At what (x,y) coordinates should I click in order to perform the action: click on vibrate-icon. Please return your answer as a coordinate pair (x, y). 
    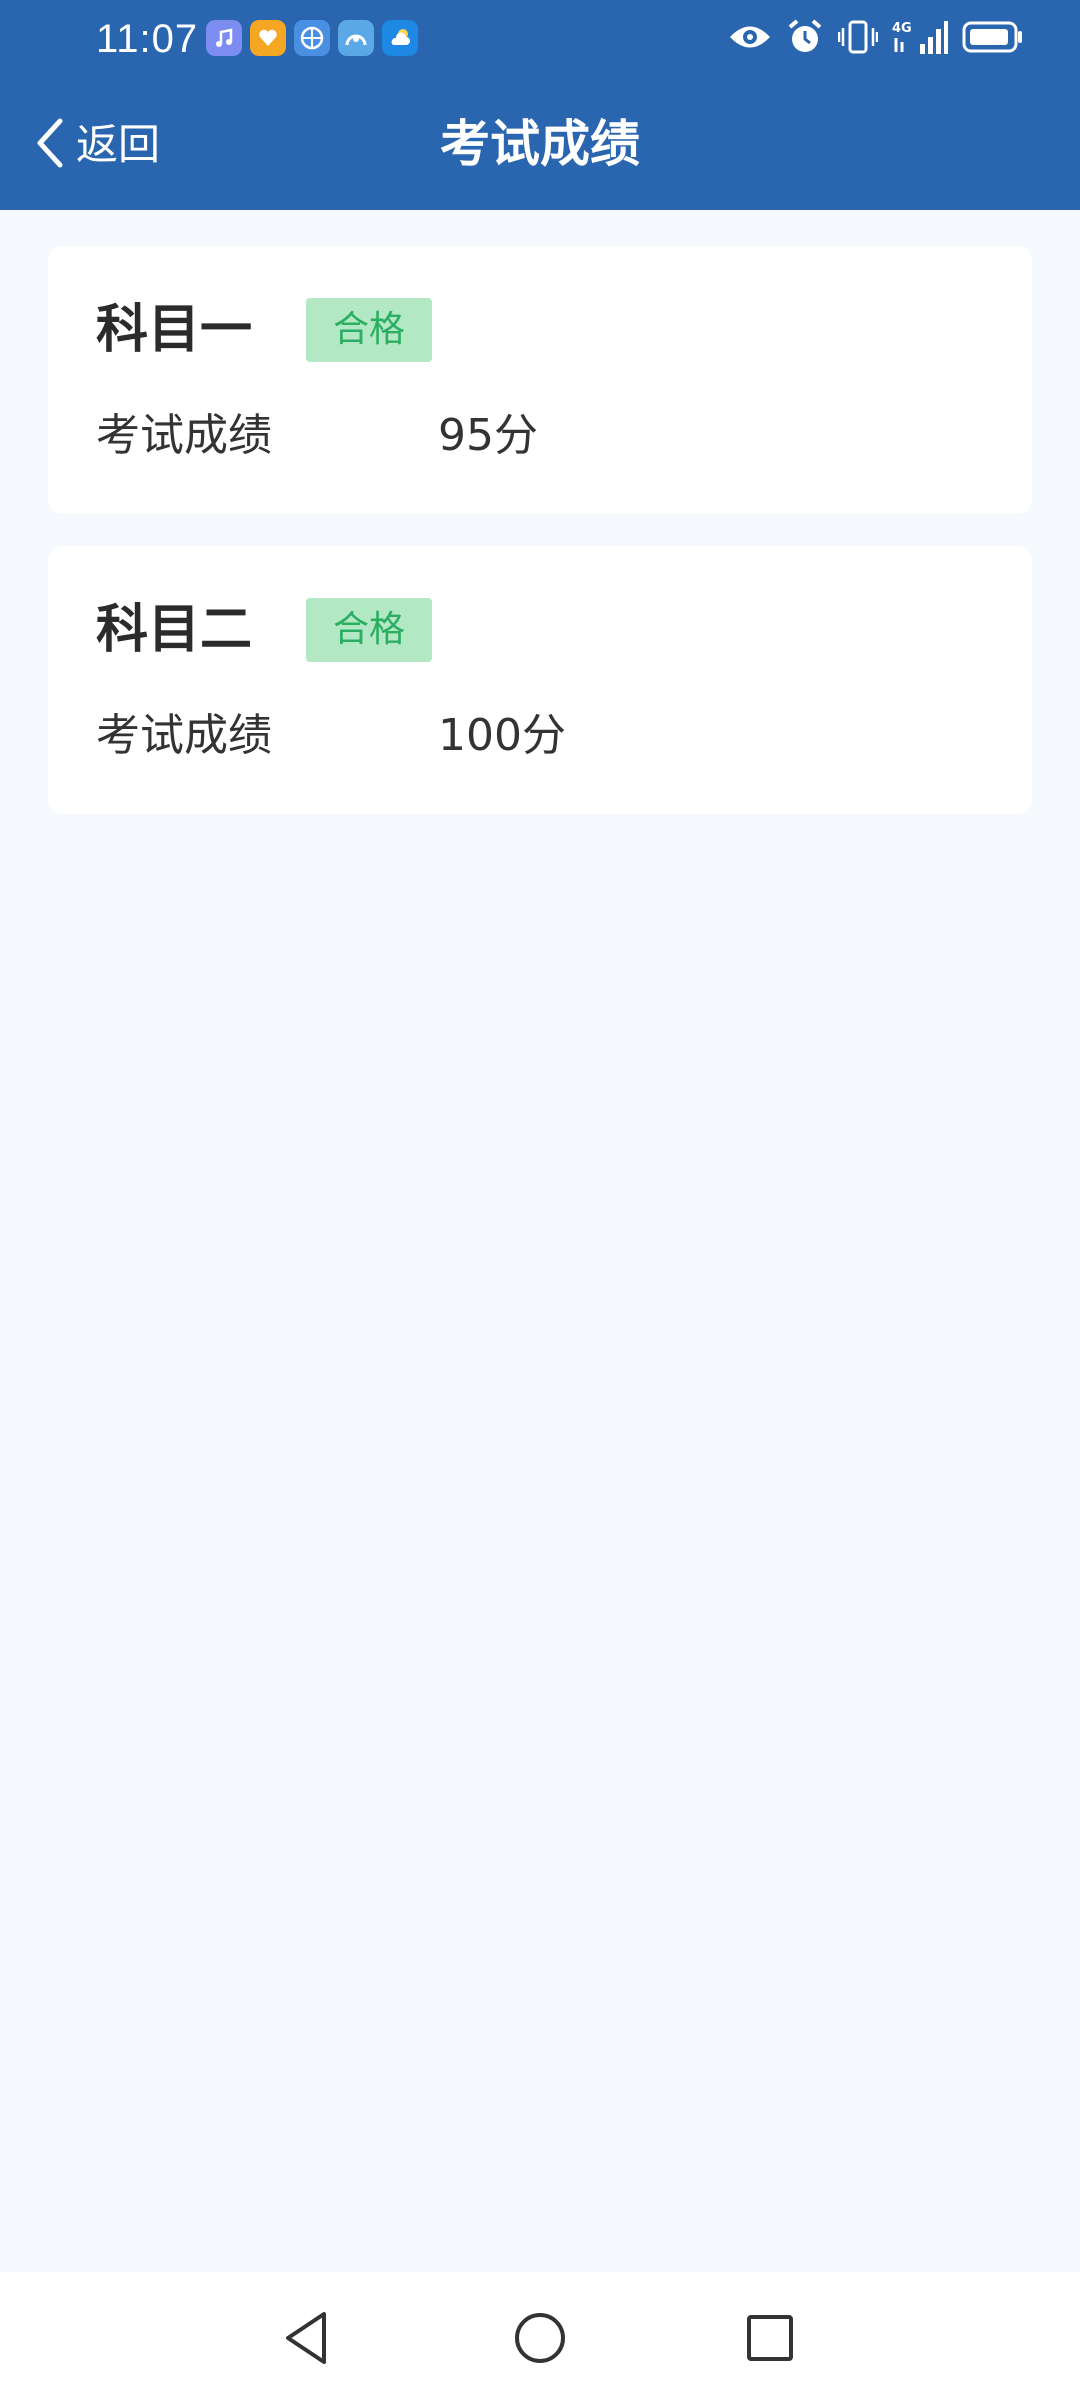
    Looking at the image, I should click on (858, 39).